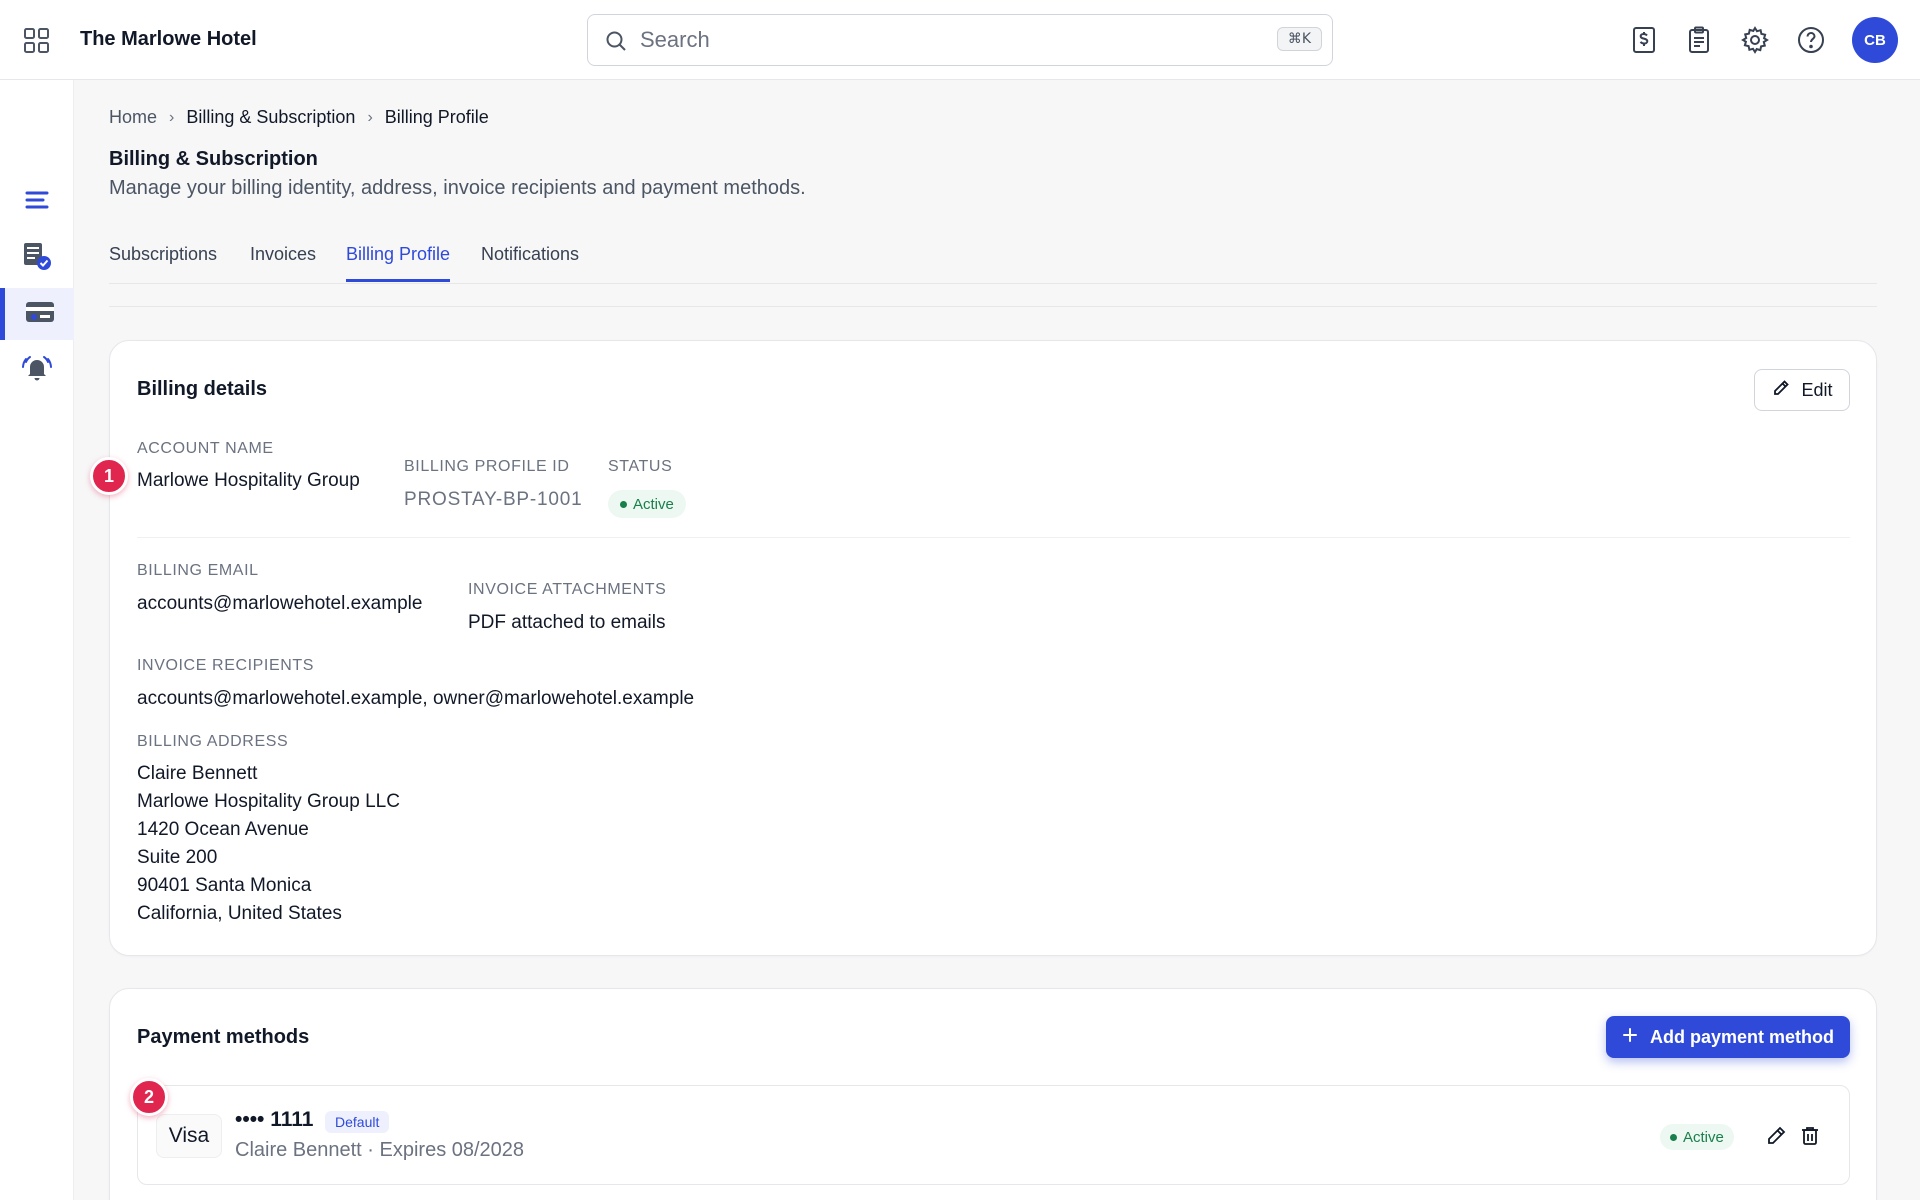 This screenshot has width=1920, height=1200. I want to click on search-icon, so click(616, 41).